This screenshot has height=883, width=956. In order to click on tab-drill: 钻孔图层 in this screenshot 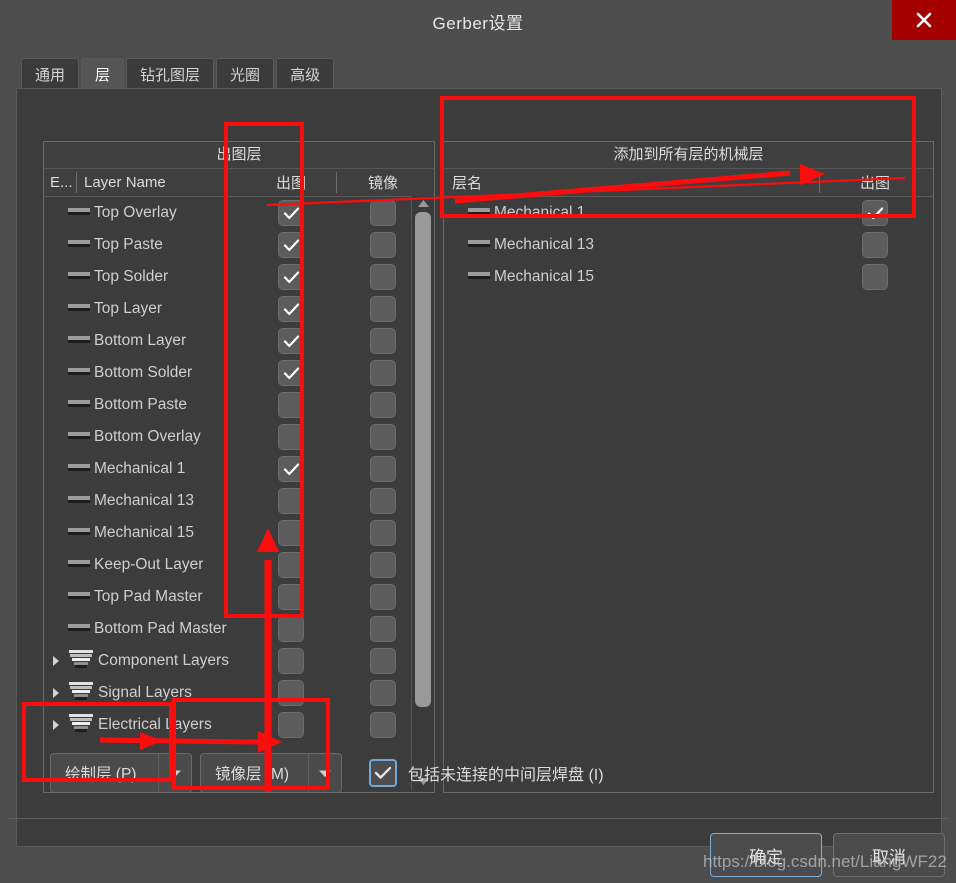, I will do `click(170, 73)`.